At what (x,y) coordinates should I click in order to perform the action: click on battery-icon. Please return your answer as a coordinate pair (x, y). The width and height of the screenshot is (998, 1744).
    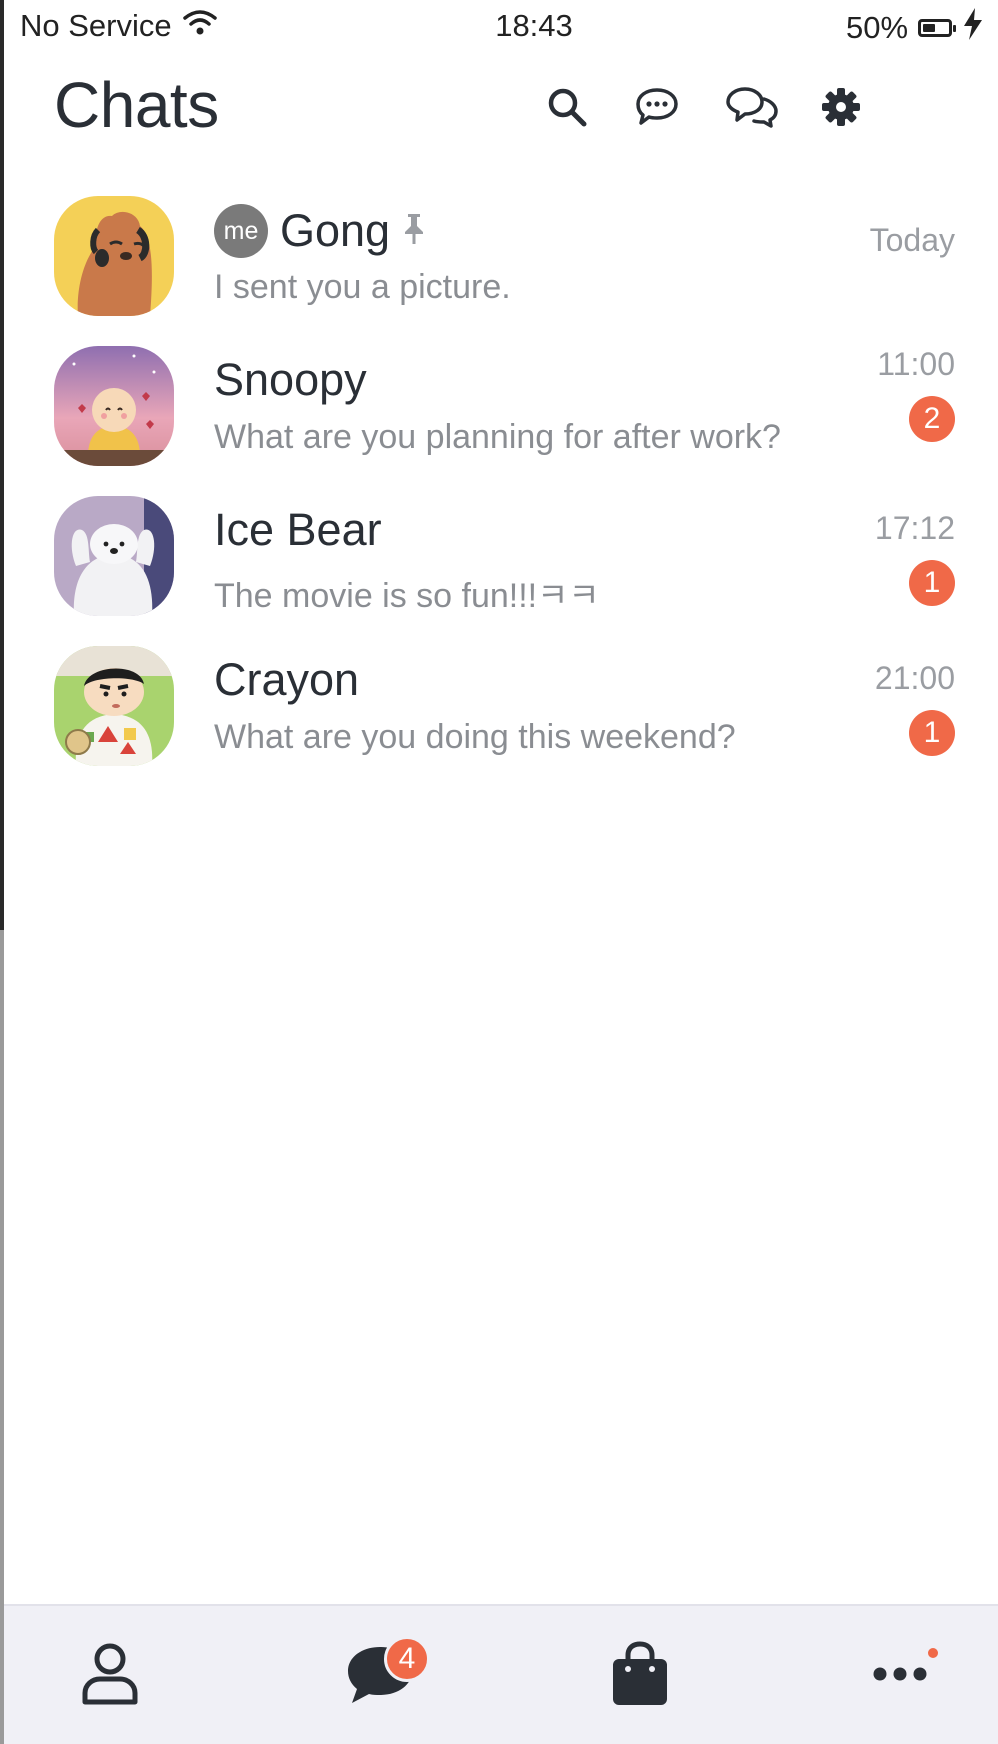
    Looking at the image, I should click on (937, 28).